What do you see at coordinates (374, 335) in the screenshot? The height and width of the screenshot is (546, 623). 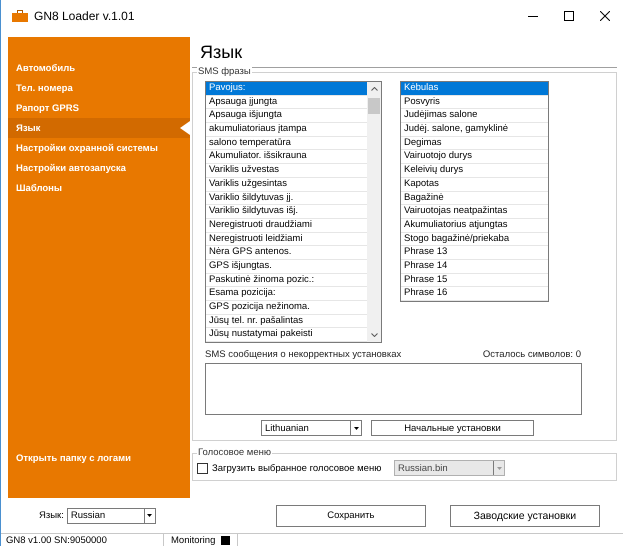 I see `scroll-down-icon` at bounding box center [374, 335].